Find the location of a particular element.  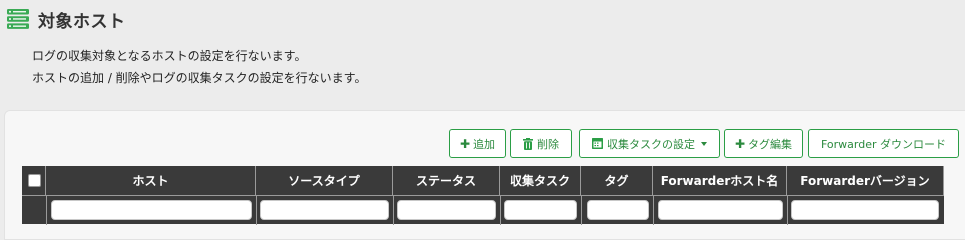

add-button: ✚ 追加 is located at coordinates (477, 143).